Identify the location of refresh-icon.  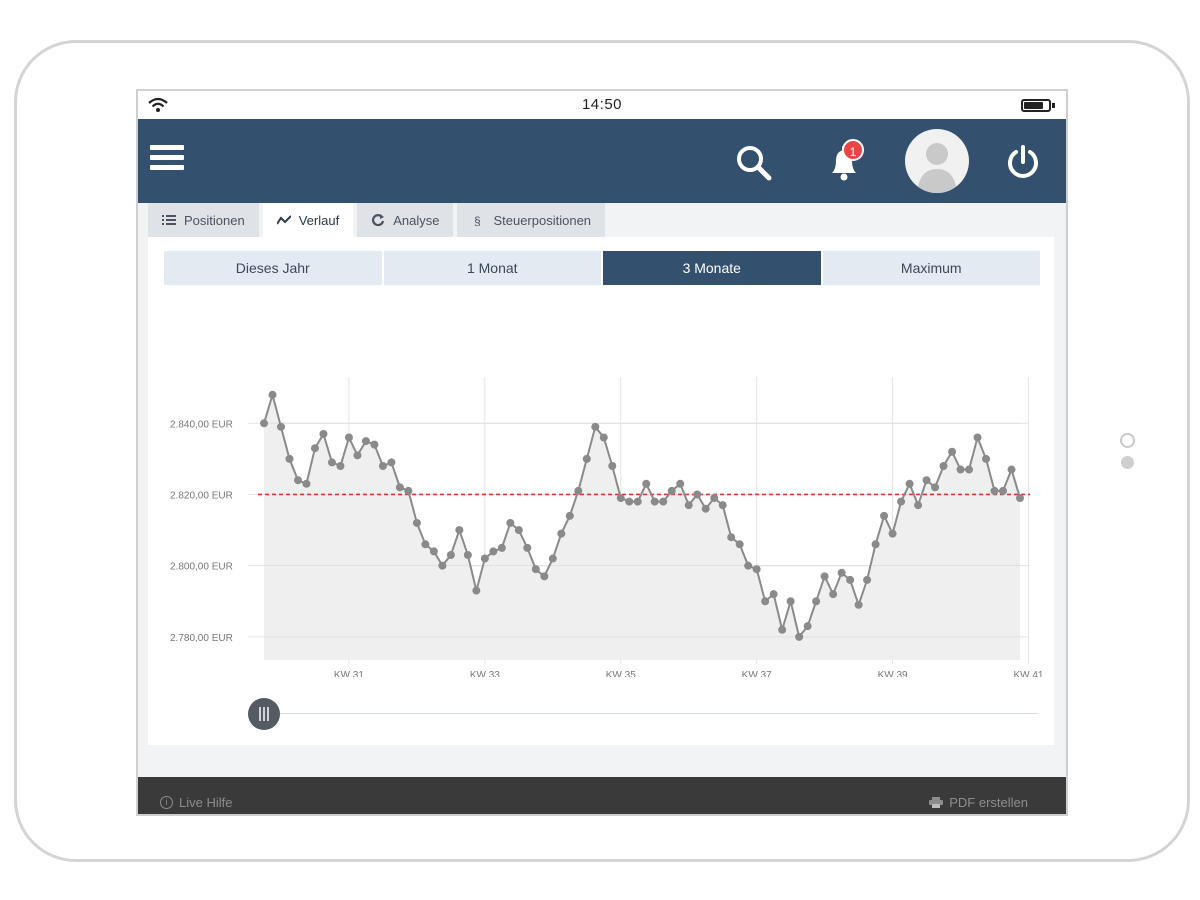
(378, 220).